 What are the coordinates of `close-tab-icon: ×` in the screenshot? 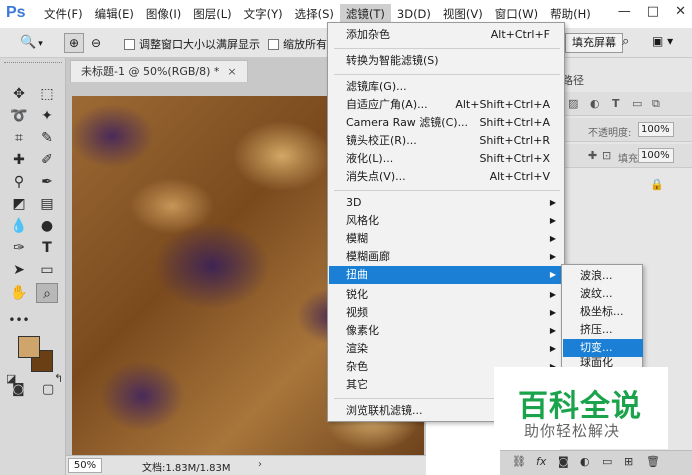 It's located at (231, 71).